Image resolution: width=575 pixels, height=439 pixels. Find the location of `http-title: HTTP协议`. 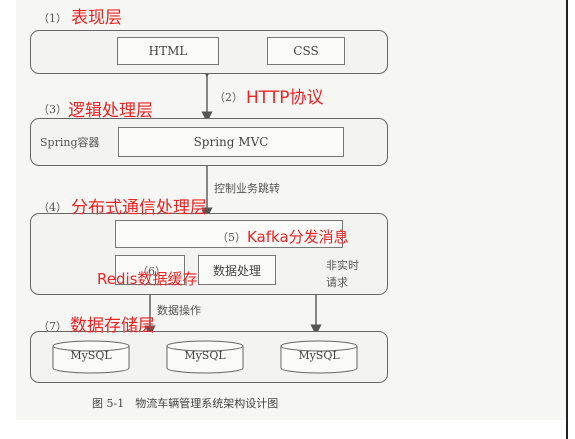

http-title: HTTP协议 is located at coordinates (285, 98).